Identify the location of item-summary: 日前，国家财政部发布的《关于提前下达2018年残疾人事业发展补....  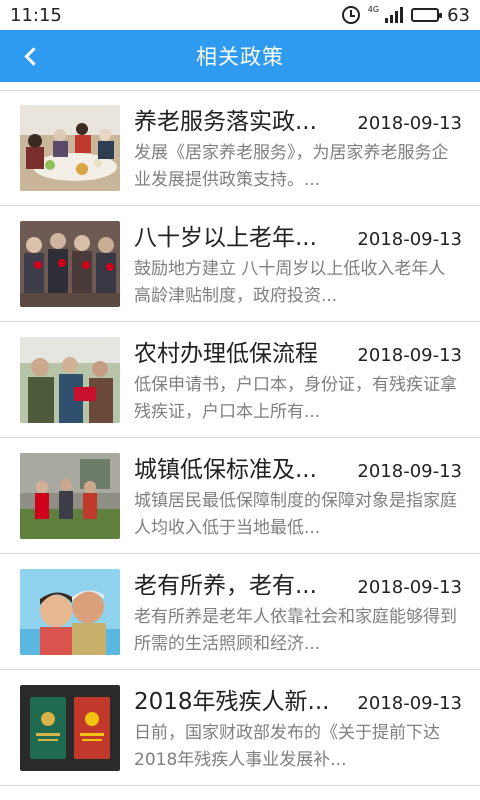
(287, 746).